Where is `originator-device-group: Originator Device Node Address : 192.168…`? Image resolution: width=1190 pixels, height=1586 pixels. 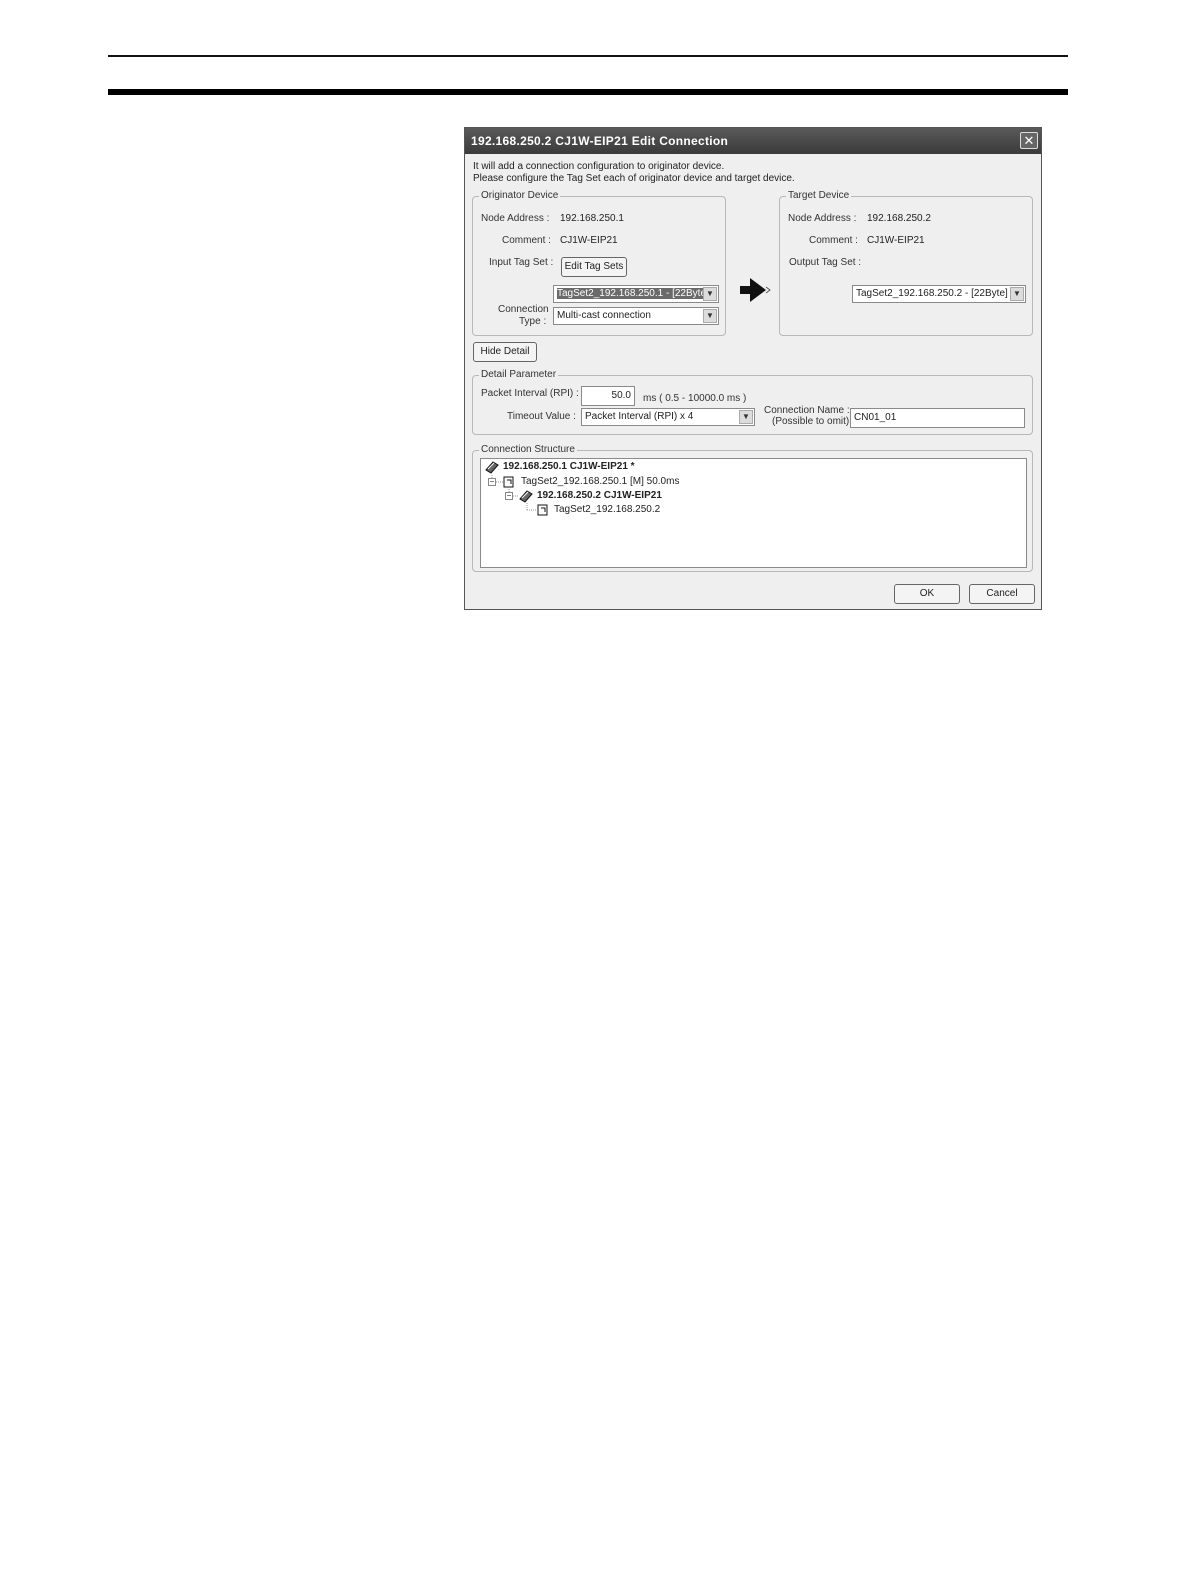 originator-device-group: Originator Device Node Address : 192.168… is located at coordinates (599, 263).